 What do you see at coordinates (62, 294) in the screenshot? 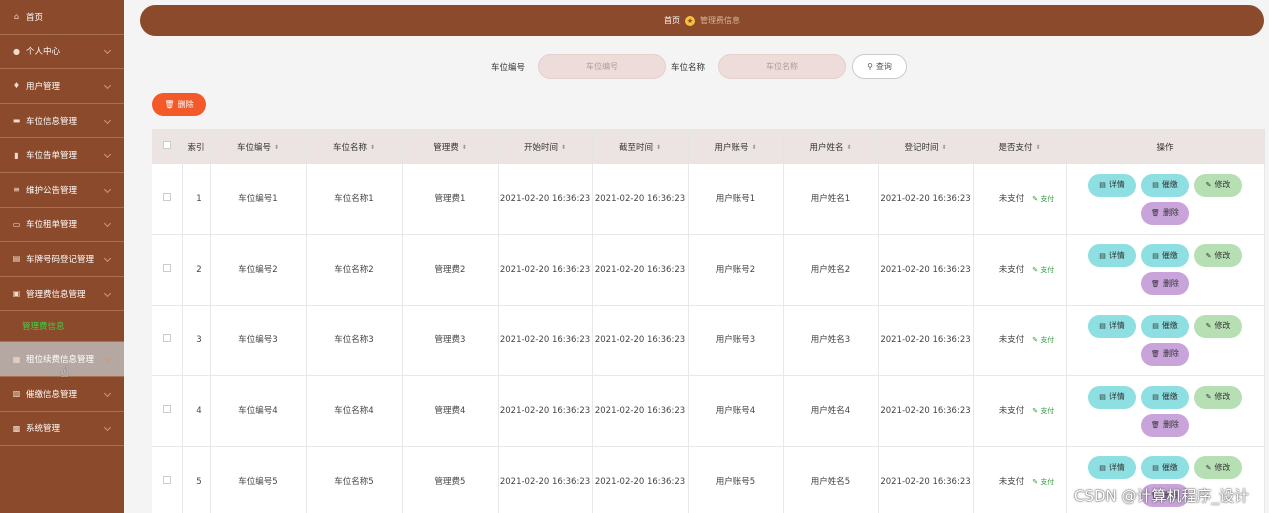
I see `sidebar-item-8: ▣ 管理费信息管理` at bounding box center [62, 294].